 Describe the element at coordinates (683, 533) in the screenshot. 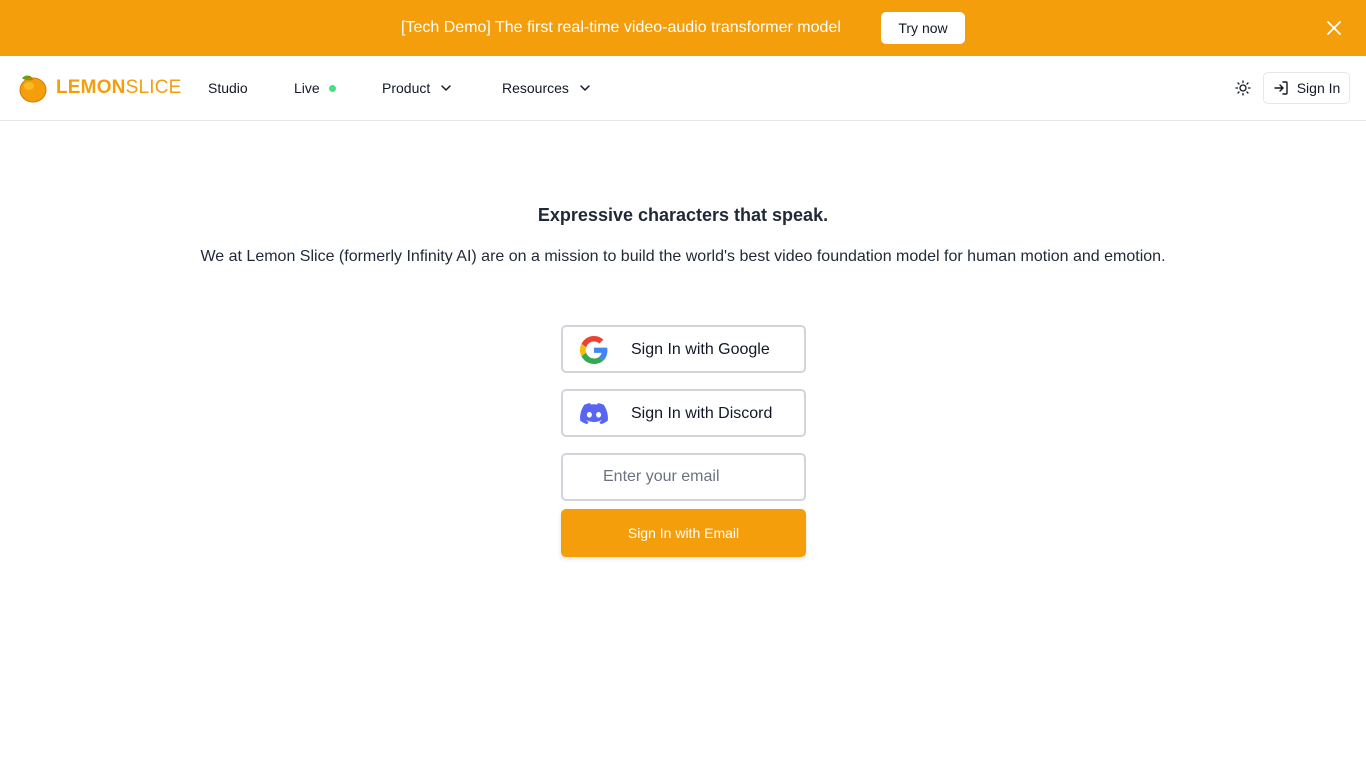

I see `sign-in-email-button: Sign In with Email` at that location.